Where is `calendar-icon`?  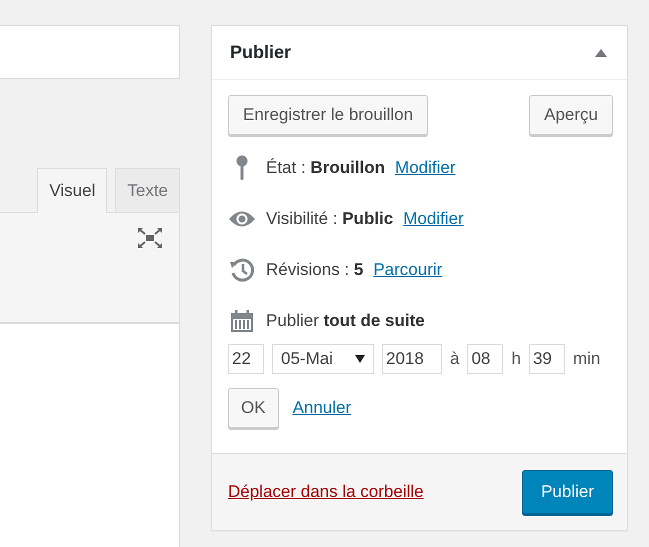 calendar-icon is located at coordinates (242, 320).